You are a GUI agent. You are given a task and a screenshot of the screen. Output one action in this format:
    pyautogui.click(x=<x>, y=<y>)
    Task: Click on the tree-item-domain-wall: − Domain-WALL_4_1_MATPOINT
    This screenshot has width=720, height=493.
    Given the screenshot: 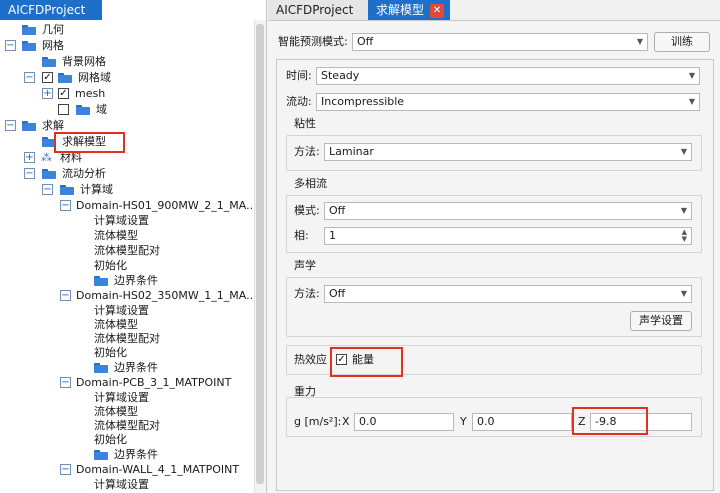 What is the action you would take?
    pyautogui.click(x=125, y=470)
    